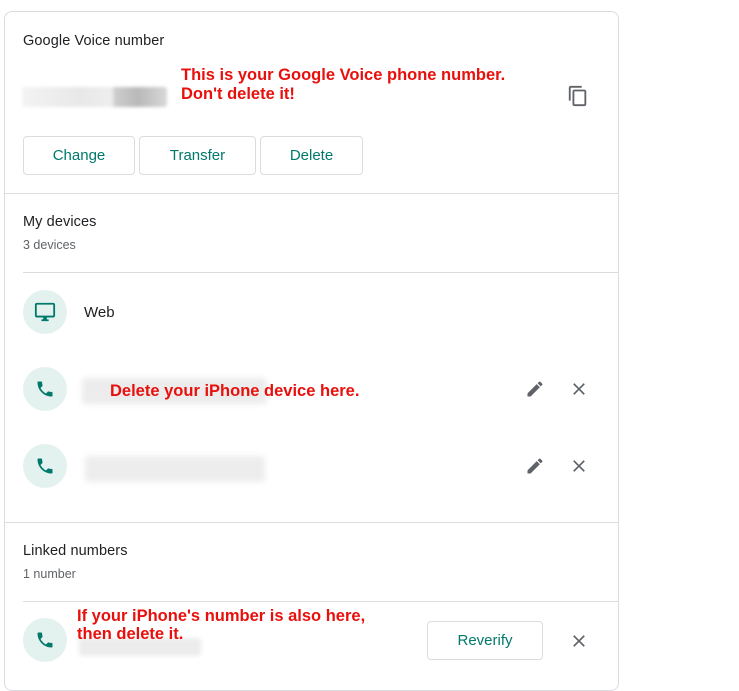 The height and width of the screenshot is (691, 739). Describe the element at coordinates (578, 96) in the screenshot. I see `copy-icon` at that location.